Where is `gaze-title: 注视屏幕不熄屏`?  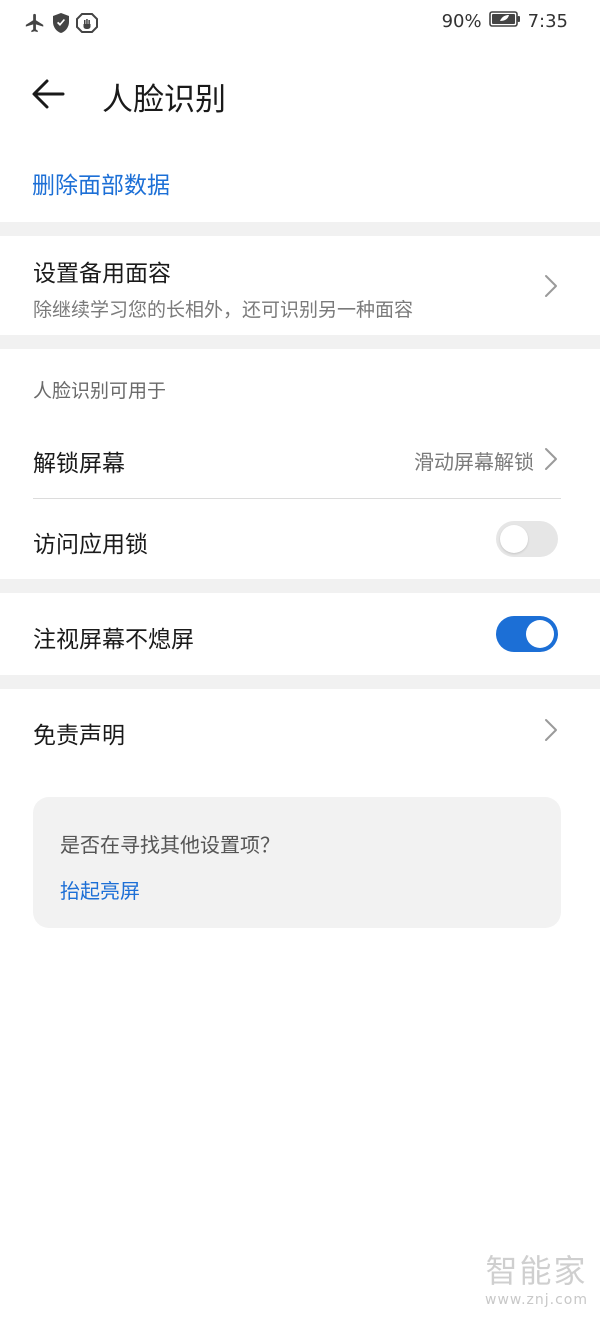
gaze-title: 注视屏幕不熄屏 is located at coordinates (113, 640).